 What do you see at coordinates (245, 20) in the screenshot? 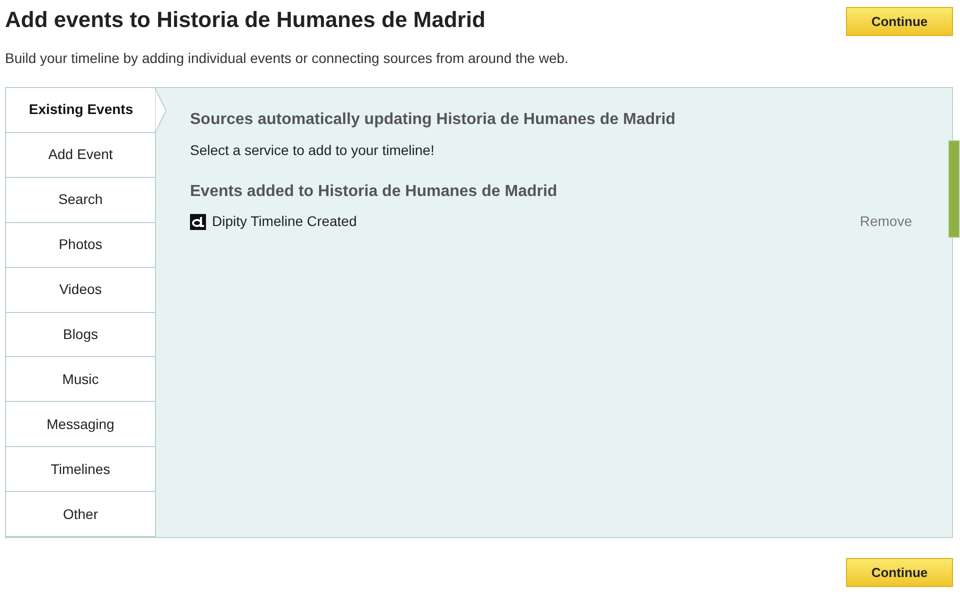
I see `page-title: Add events to Historia de Humanes de Madrid` at bounding box center [245, 20].